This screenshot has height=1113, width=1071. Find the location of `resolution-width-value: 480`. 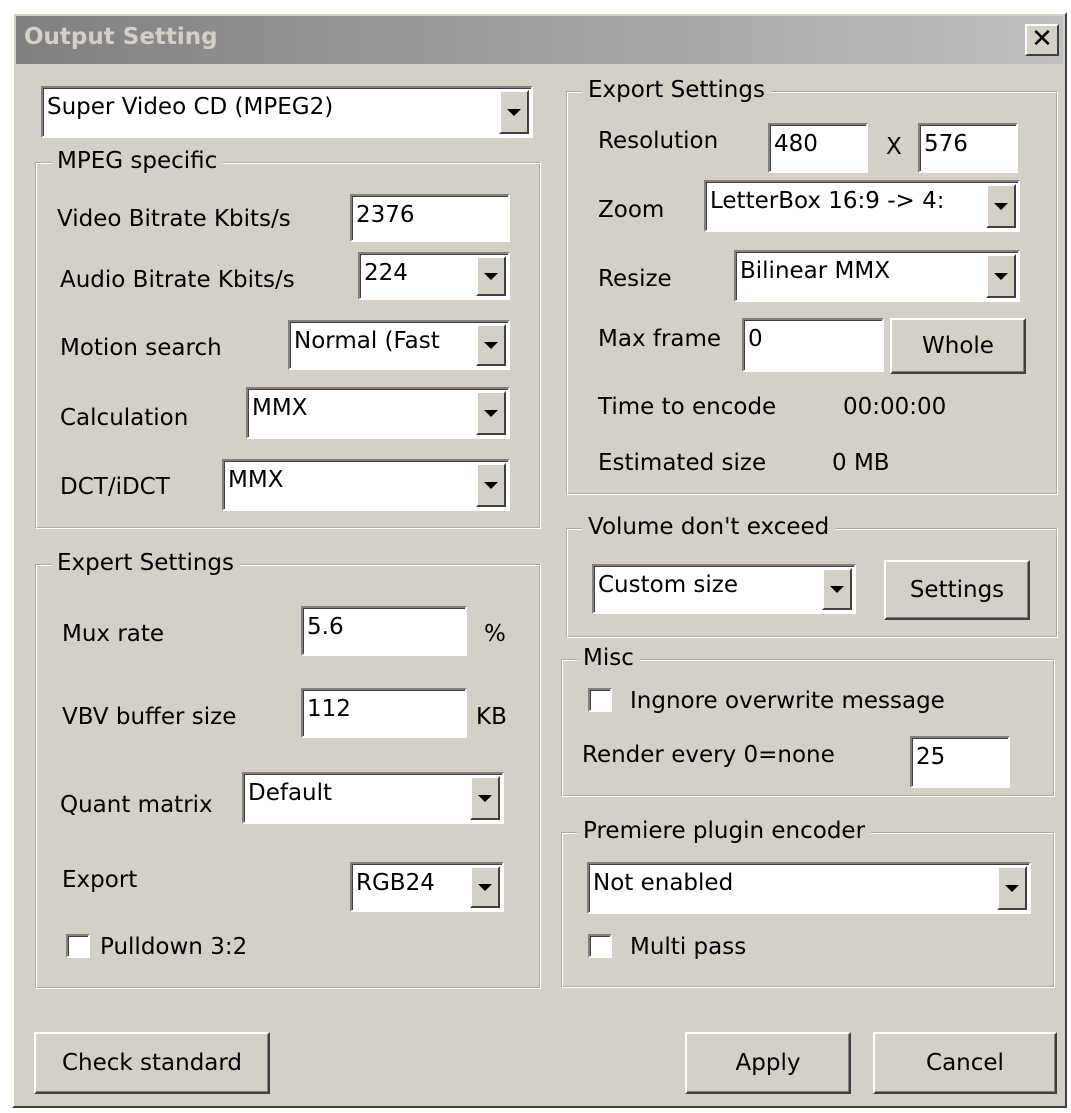

resolution-width-value: 480 is located at coordinates (796, 144).